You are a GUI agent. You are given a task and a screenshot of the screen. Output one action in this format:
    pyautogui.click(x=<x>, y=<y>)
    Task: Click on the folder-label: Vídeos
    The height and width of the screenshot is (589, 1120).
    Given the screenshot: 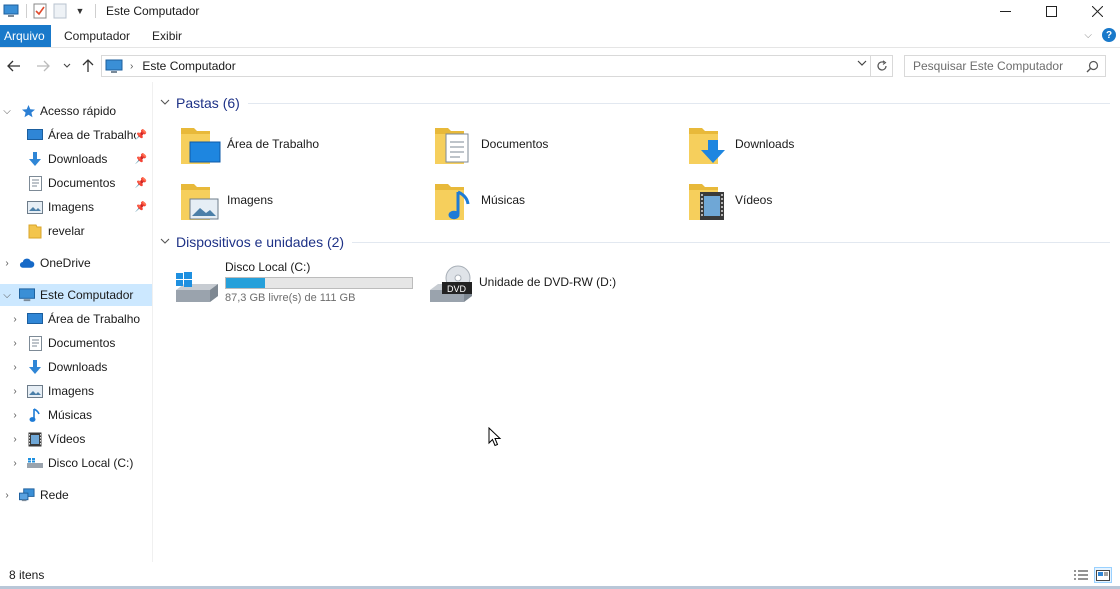 What is the action you would take?
    pyautogui.click(x=754, y=200)
    